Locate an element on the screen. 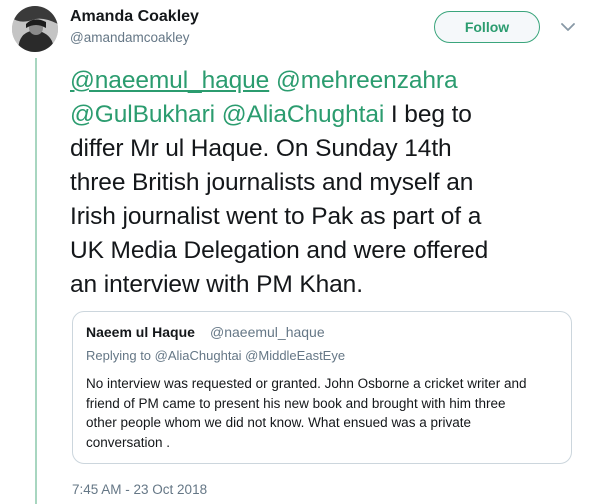 This screenshot has width=590, height=504. tweet-timestamp: 7:45 AM - 23 Oct 2018 is located at coordinates (139, 489).